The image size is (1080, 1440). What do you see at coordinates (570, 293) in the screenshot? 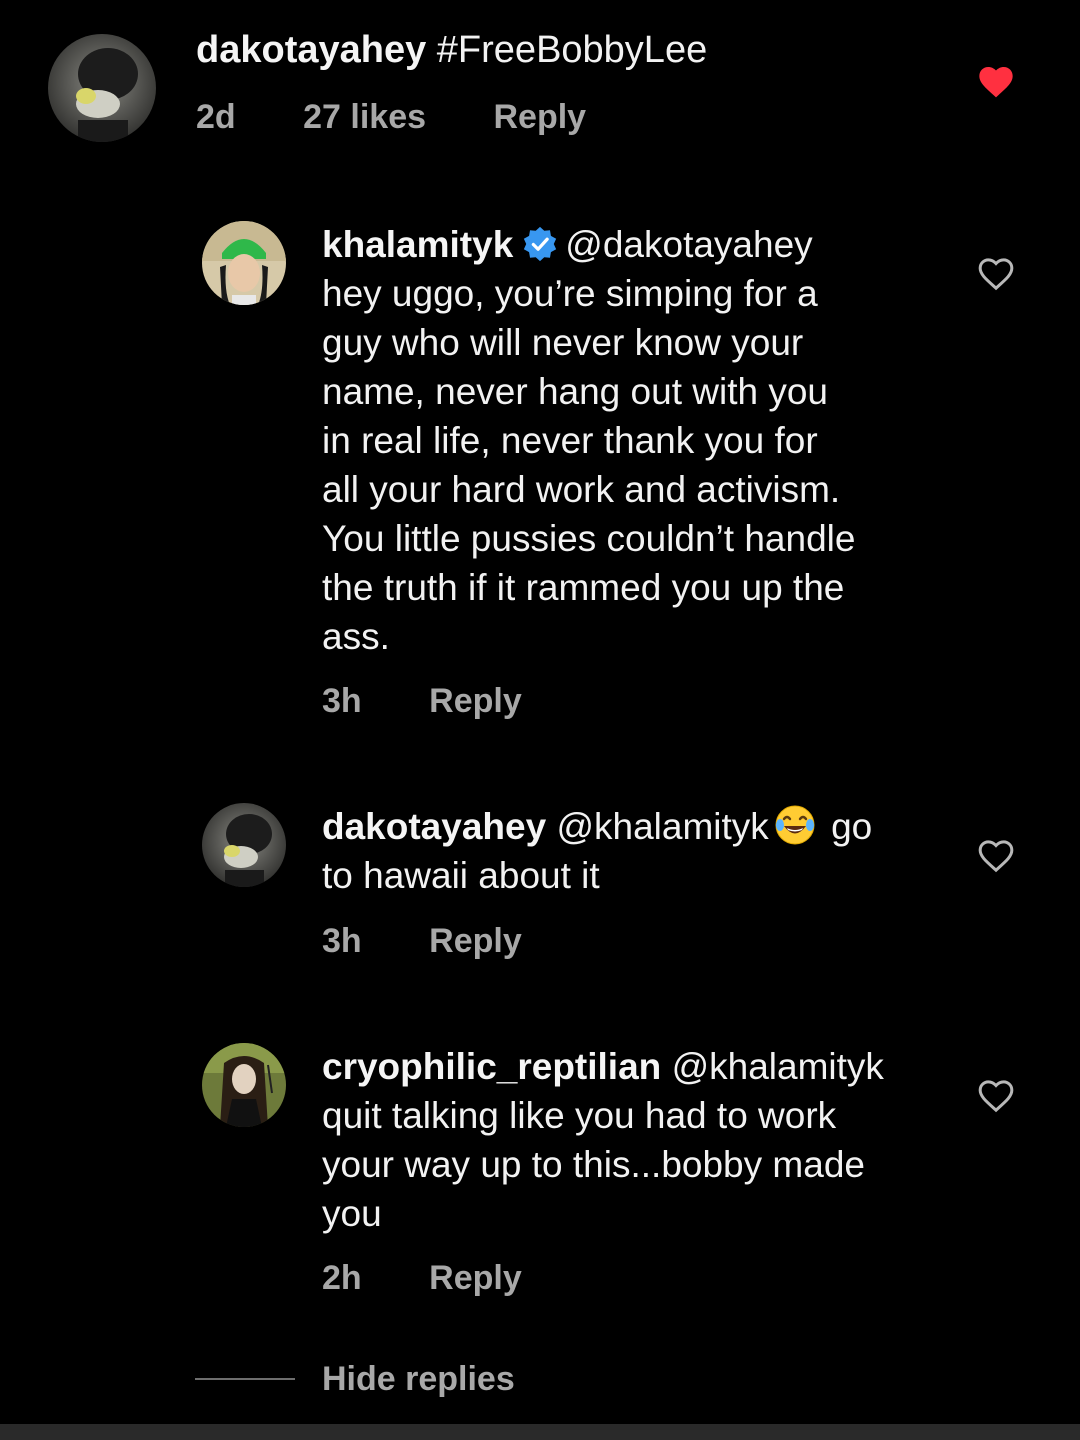
I see `comment-text-line: hey uggo, you’re simping for a` at bounding box center [570, 293].